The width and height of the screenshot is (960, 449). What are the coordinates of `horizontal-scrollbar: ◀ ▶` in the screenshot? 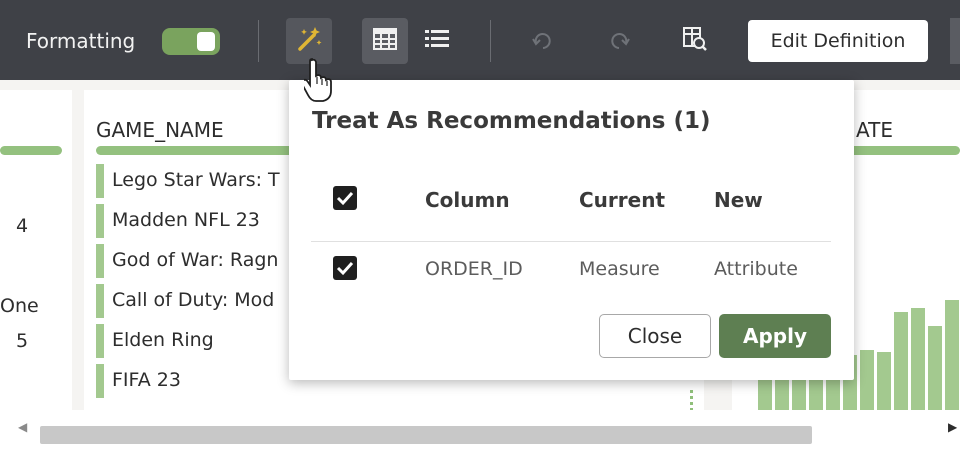 It's located at (480, 429).